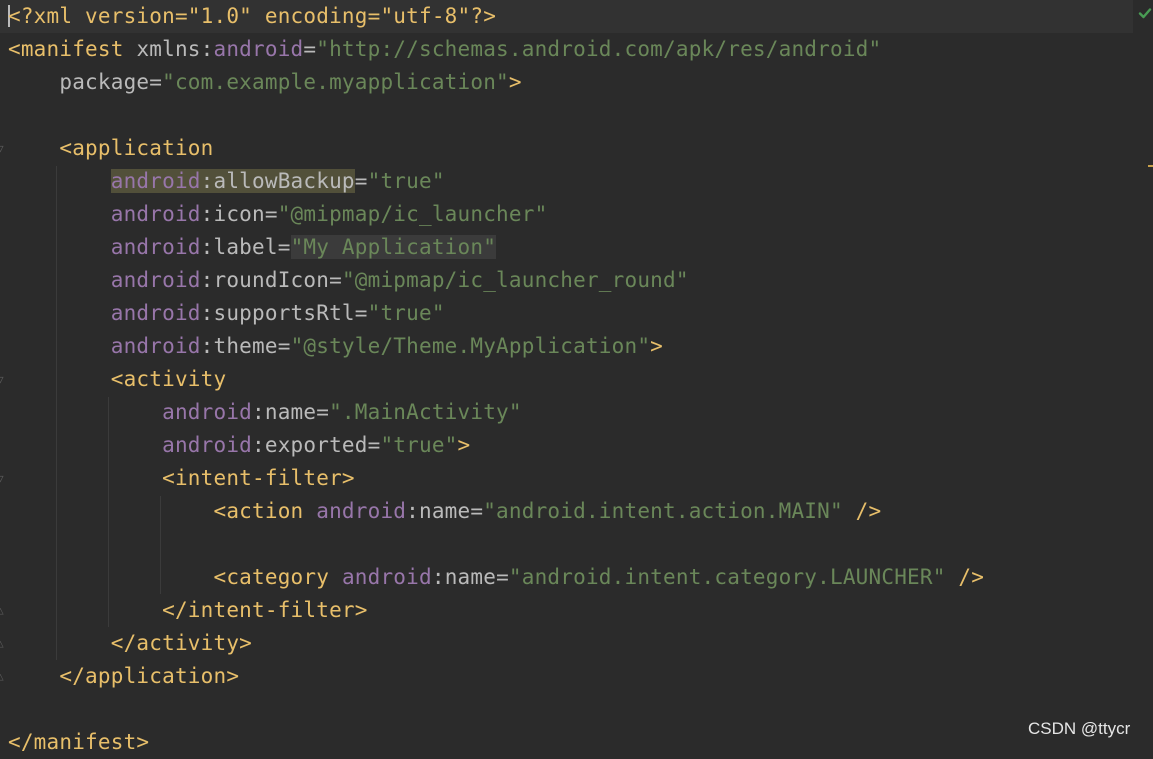 This screenshot has width=1153, height=759. Describe the element at coordinates (335, 82) in the screenshot. I see `attribute-value: "com.example.myapplication"` at that location.